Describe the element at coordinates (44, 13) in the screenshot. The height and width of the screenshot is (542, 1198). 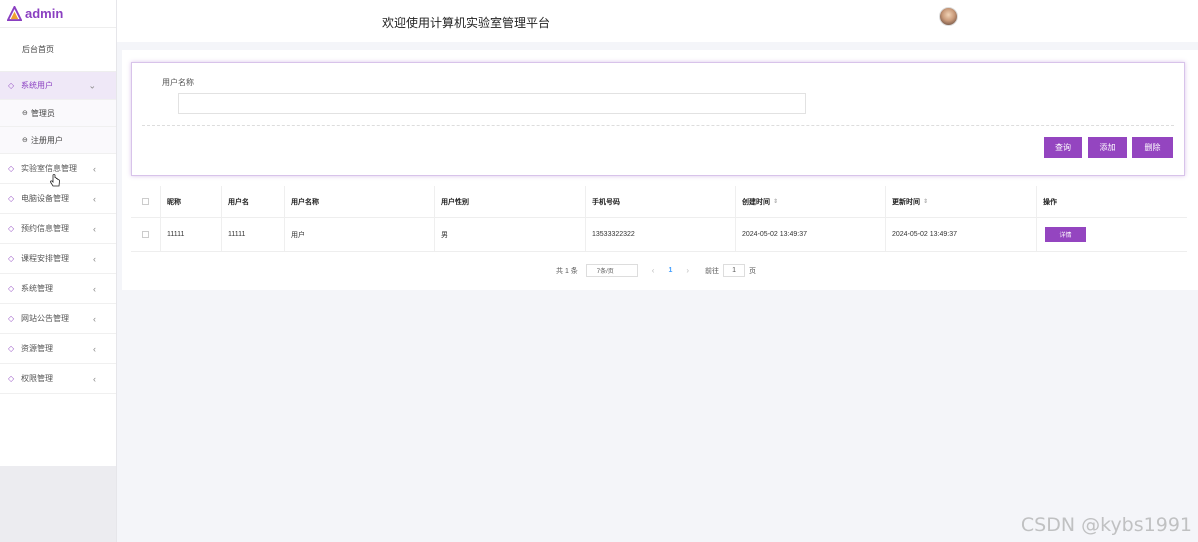
I see `brand-name: admin` at that location.